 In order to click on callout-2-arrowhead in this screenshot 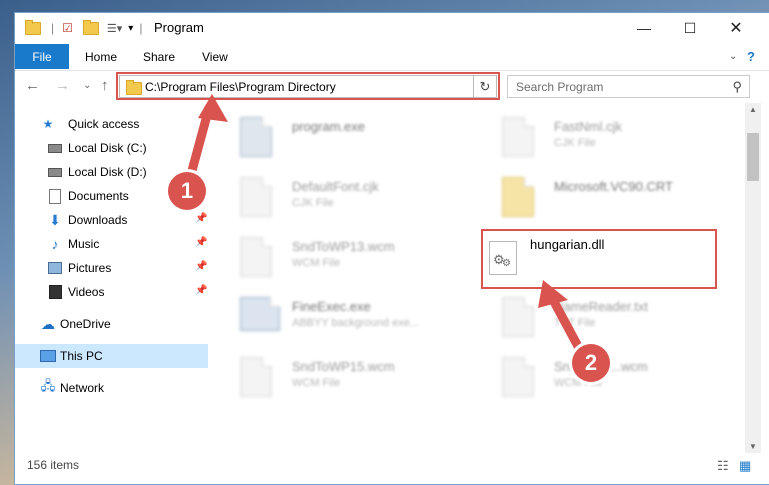, I will do `click(553, 294)`.